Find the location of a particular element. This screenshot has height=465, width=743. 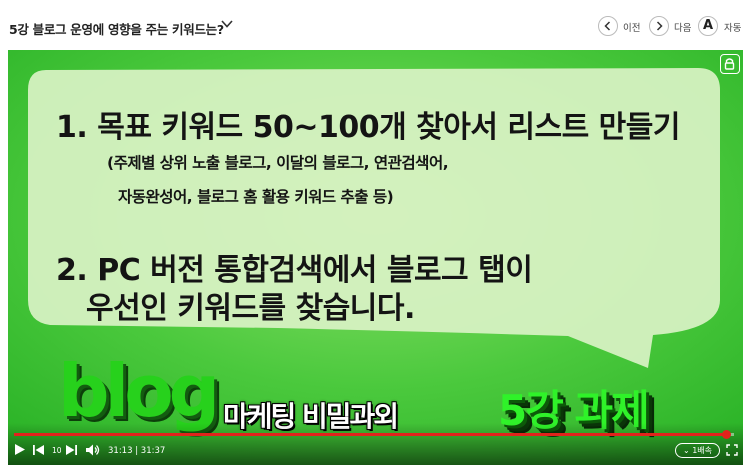

chevron-down-icon is located at coordinates (227, 24).